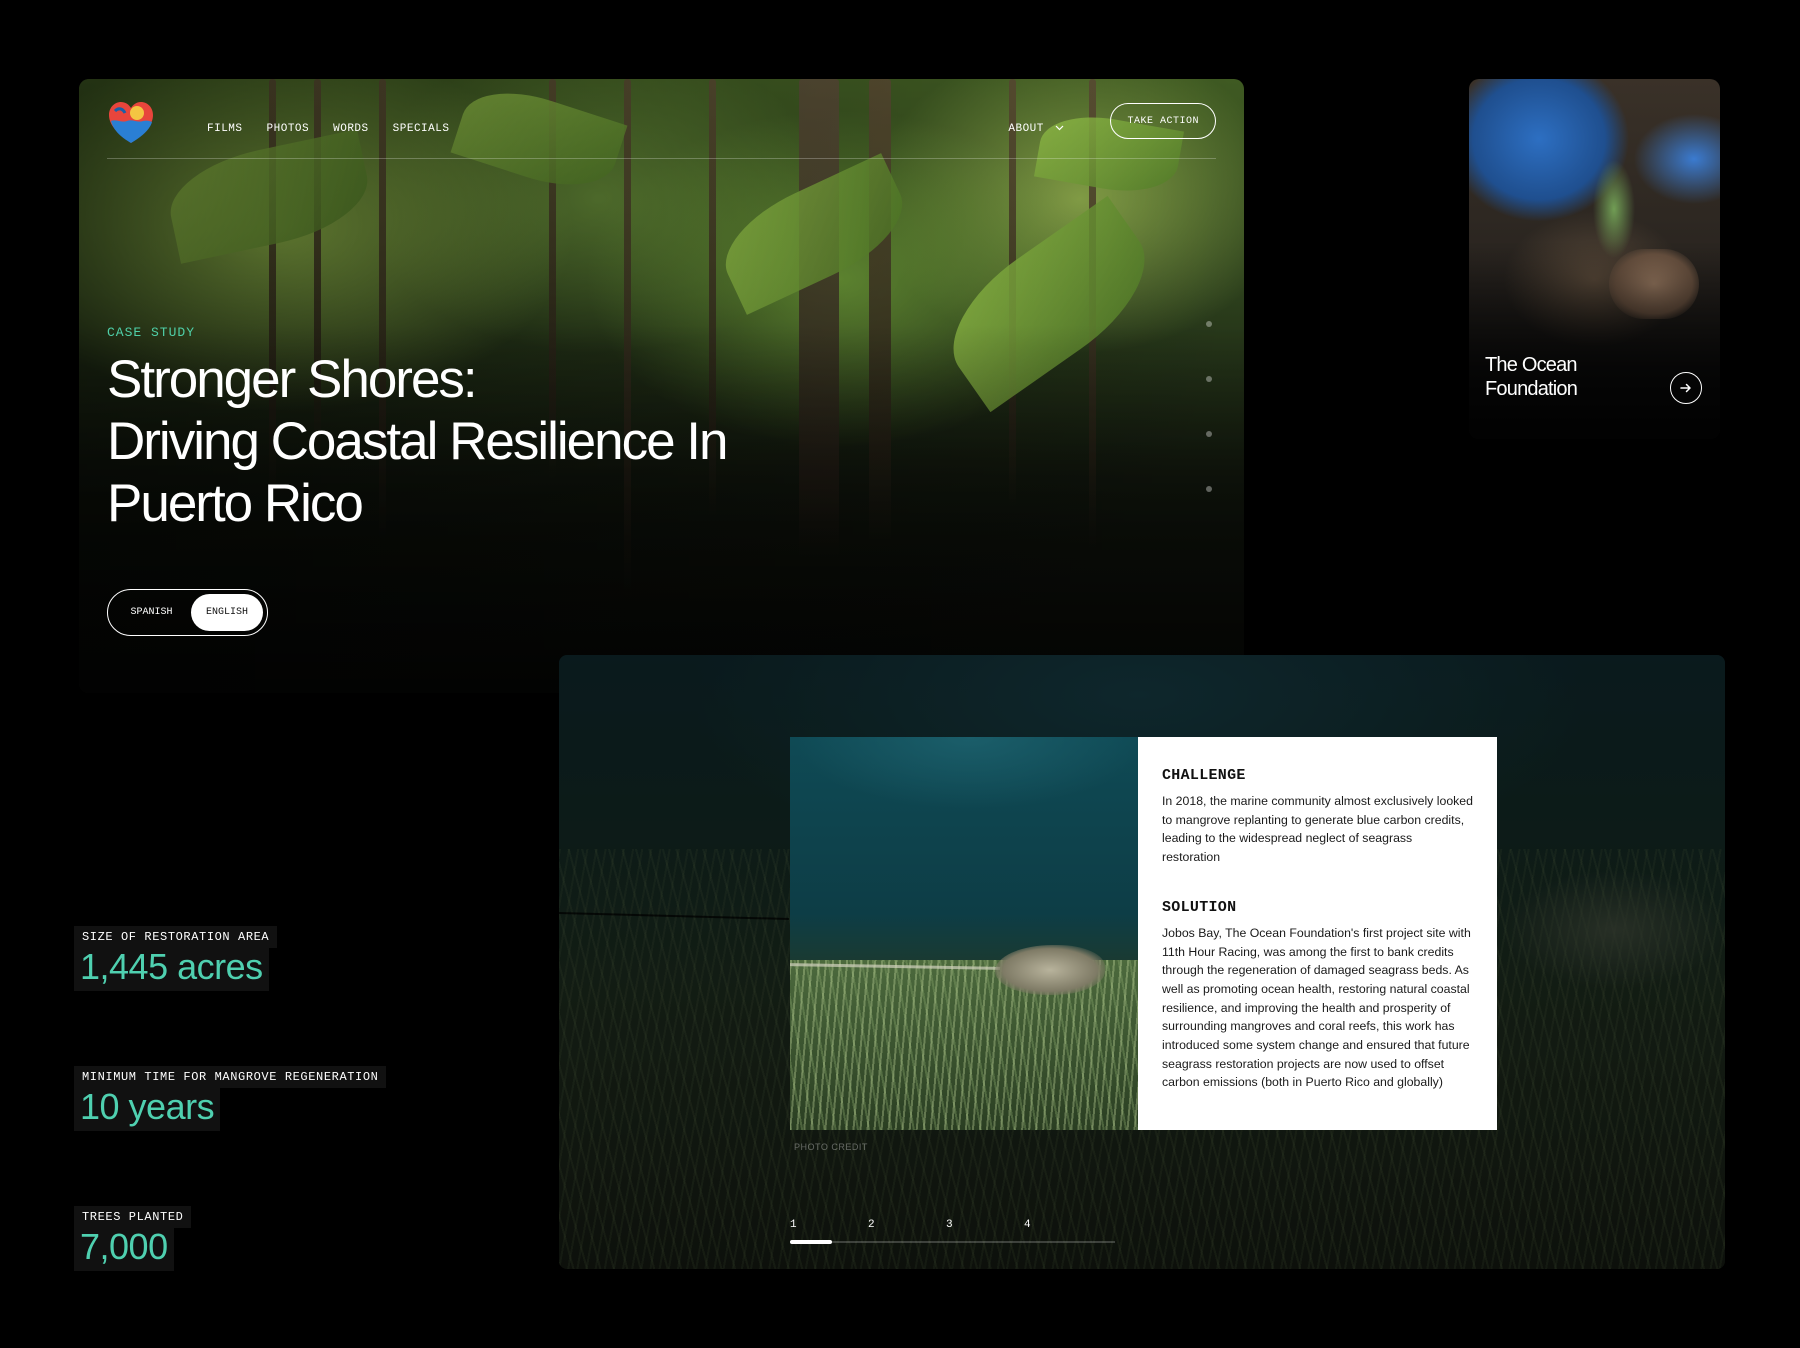 The image size is (1800, 1348). I want to click on stat-label: TREES PLANTED, so click(133, 1217).